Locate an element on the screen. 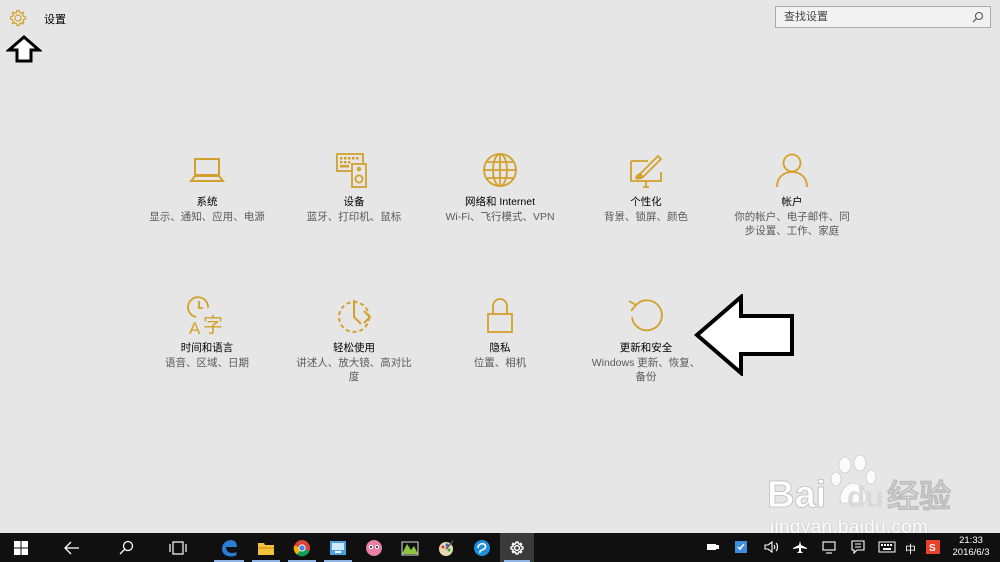 This screenshot has height=562, width=1000. airplane-mode-icon is located at coordinates (800, 547).